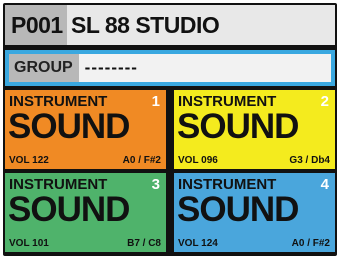 The height and width of the screenshot is (259, 340). I want to click on volume-value: VOL 124, so click(198, 243).